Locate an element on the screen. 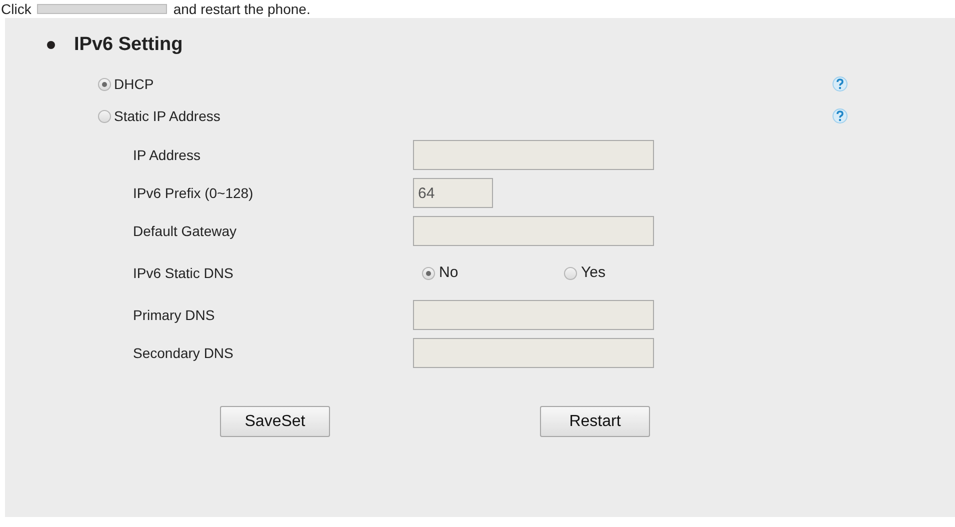 The image size is (955, 527). field-label: IP Address is located at coordinates (167, 155).